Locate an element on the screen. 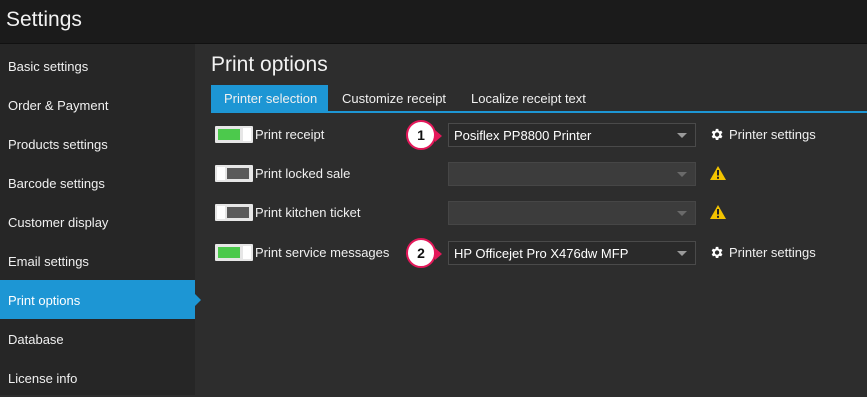  sidebar-item-customer-display: Customer display is located at coordinates (97, 221).